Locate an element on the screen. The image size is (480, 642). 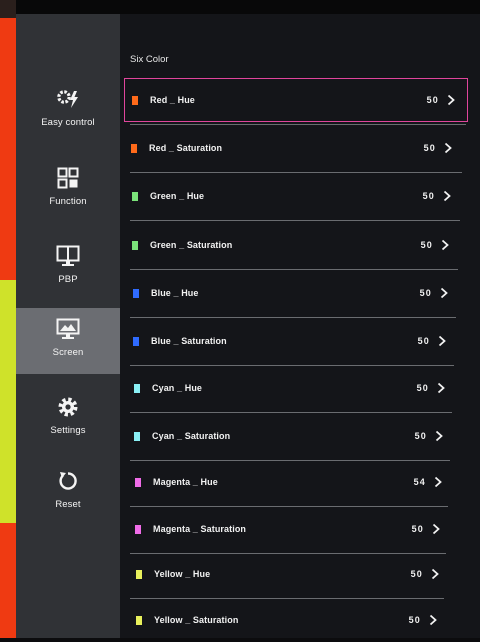
sidebar-item-pbp: PBP is located at coordinates (68, 268).